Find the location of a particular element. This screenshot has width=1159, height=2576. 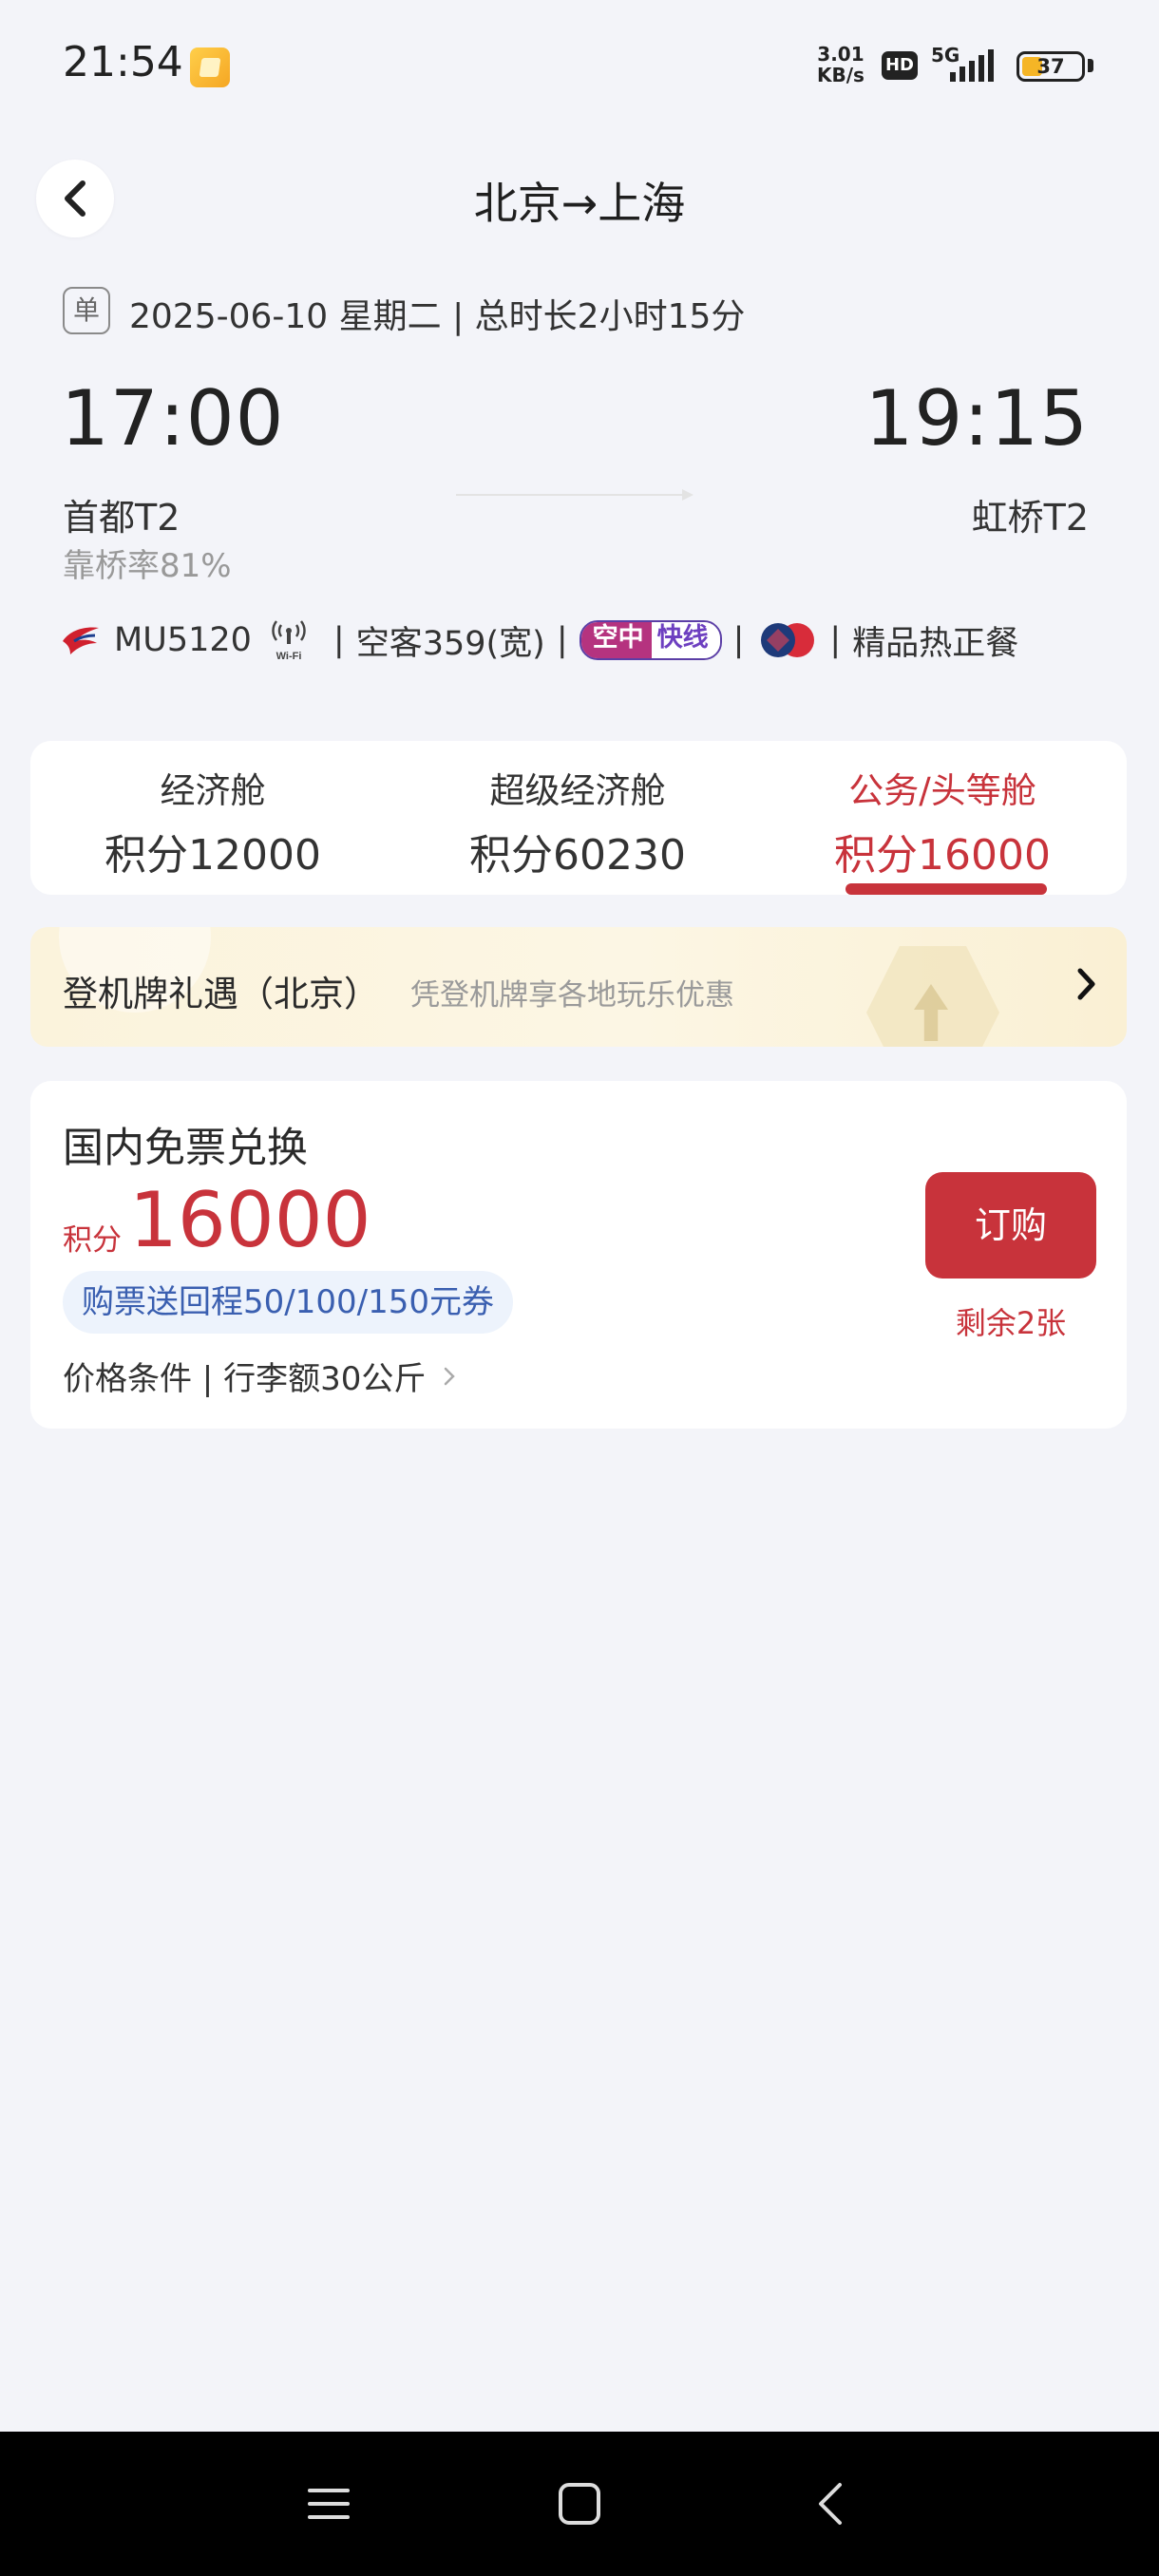

flight-date-duration: 2025-06-10 星期二 | 总时长2小时15分 is located at coordinates (437, 316).